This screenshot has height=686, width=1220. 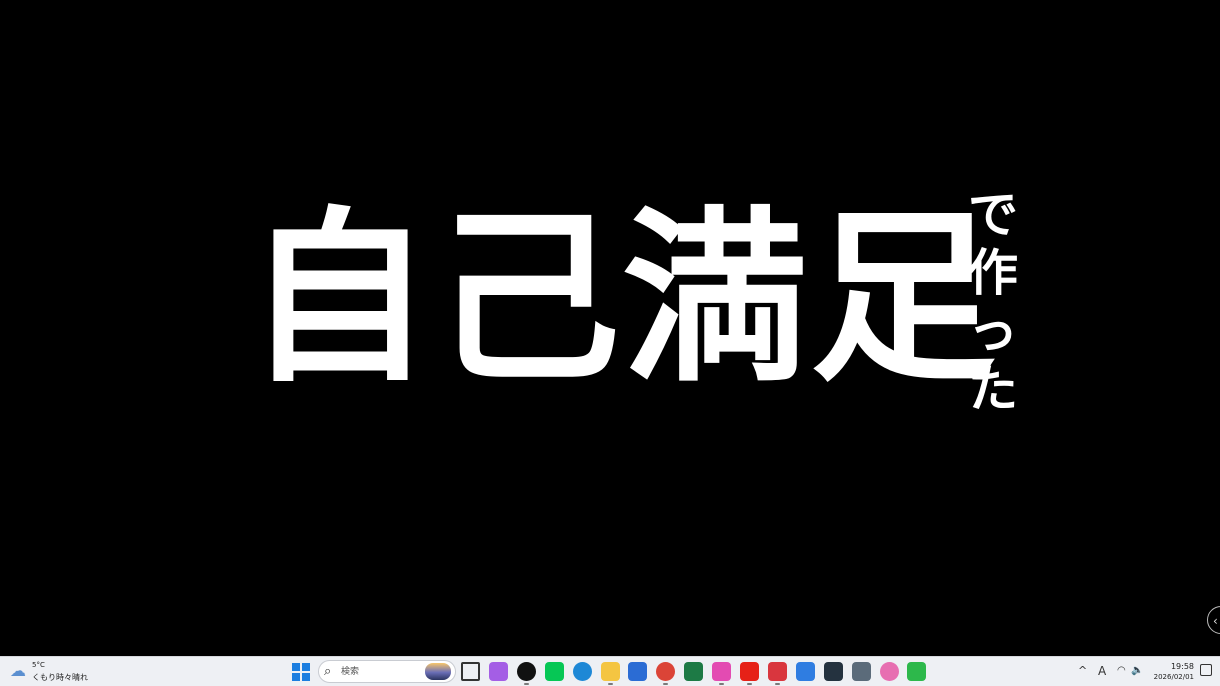 What do you see at coordinates (993, 388) in the screenshot?
I see `side-char: た` at bounding box center [993, 388].